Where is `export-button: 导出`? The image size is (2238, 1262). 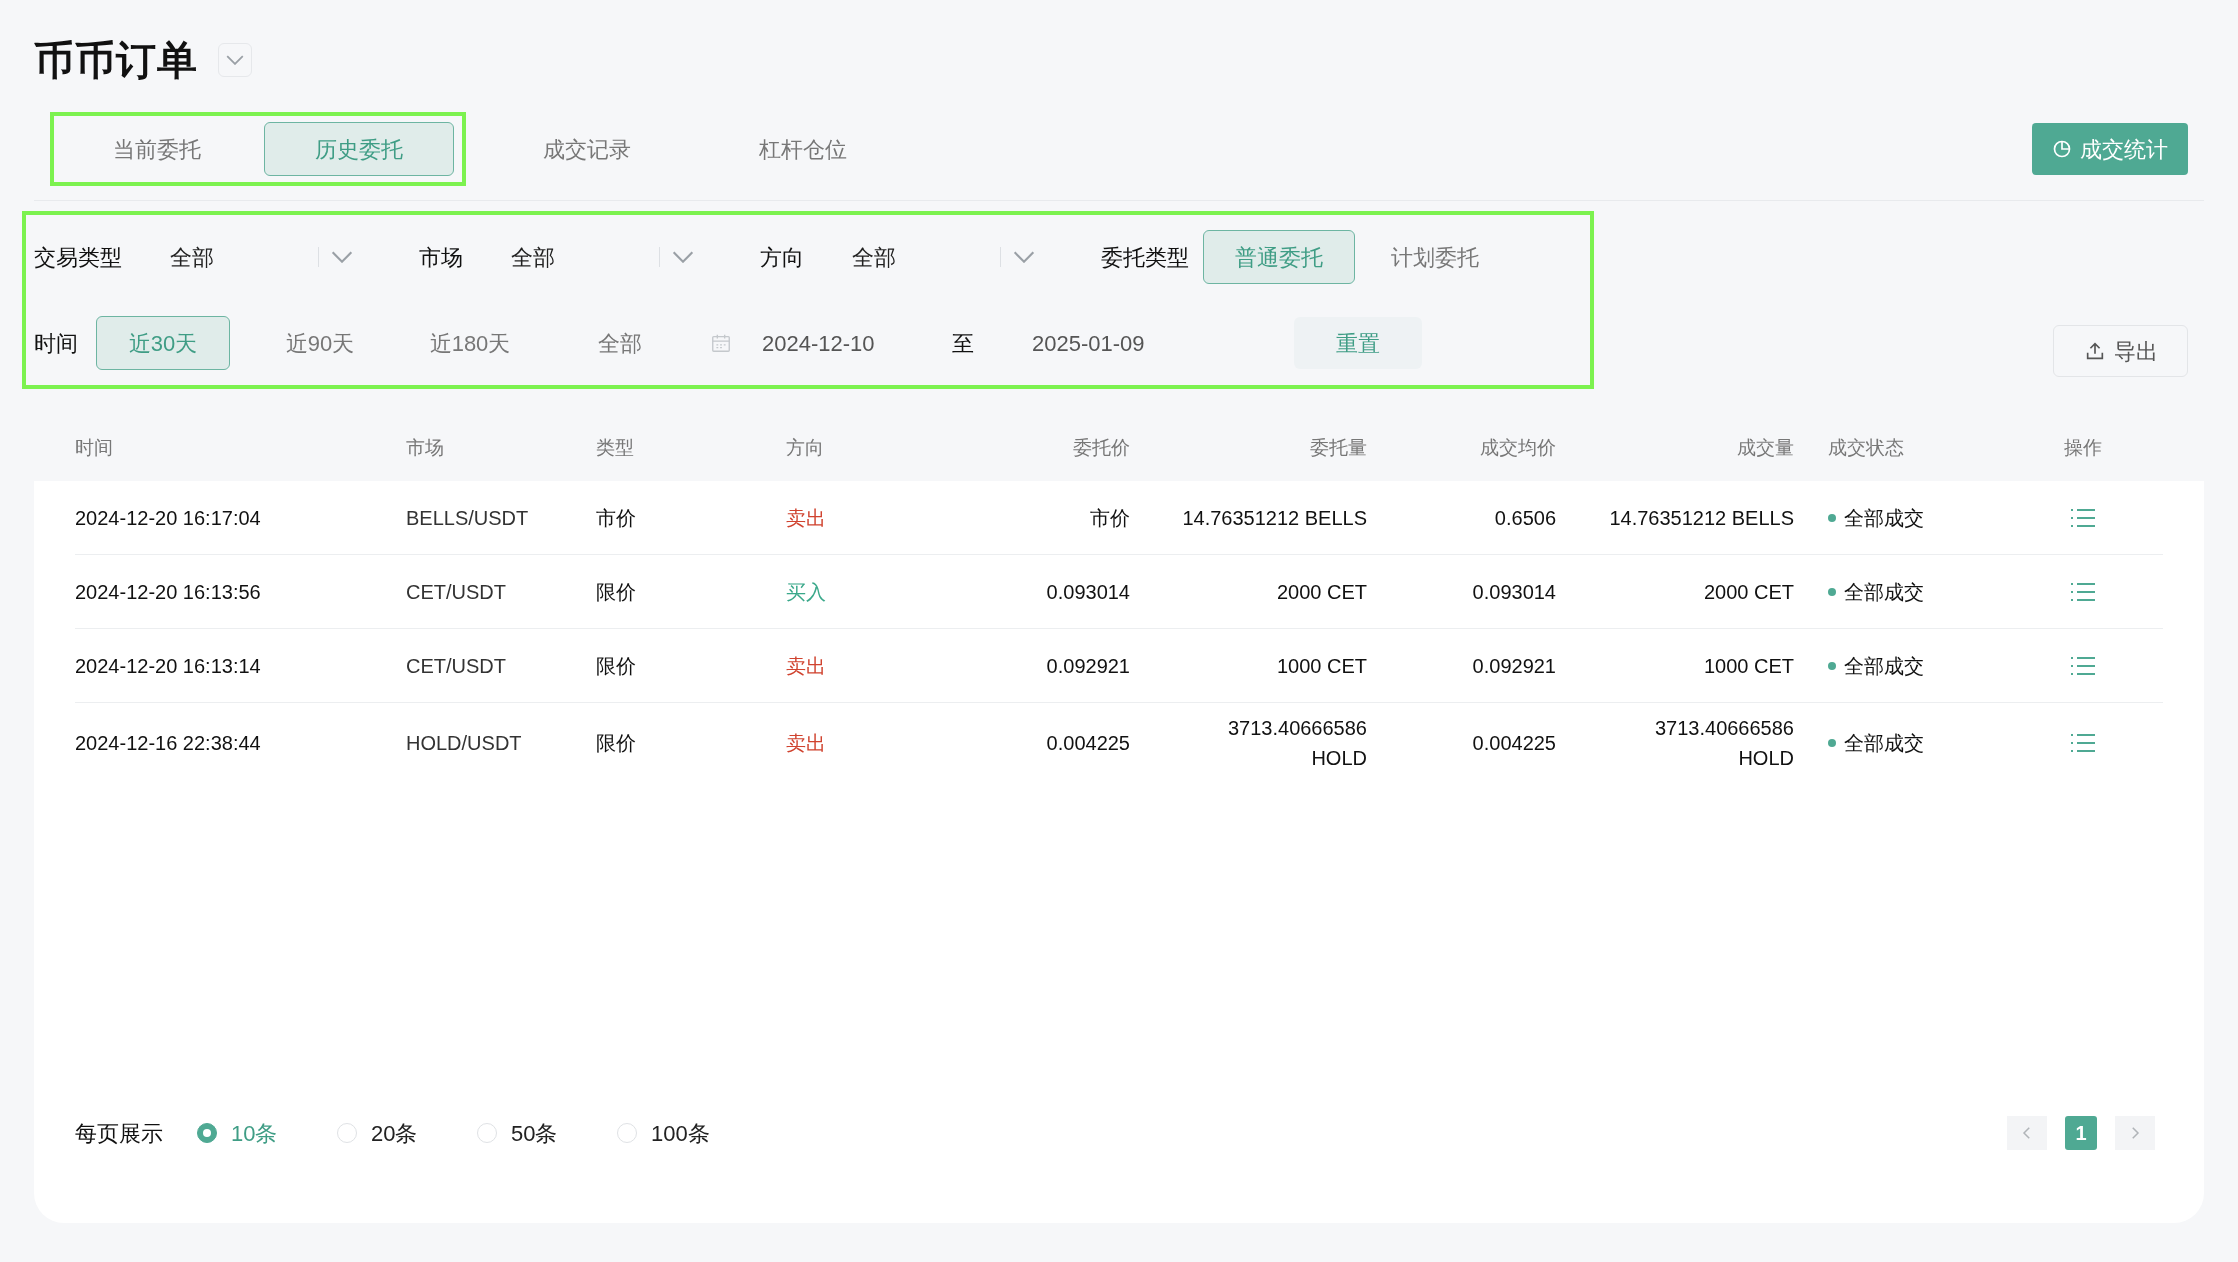
export-button: 导出 is located at coordinates (2120, 351).